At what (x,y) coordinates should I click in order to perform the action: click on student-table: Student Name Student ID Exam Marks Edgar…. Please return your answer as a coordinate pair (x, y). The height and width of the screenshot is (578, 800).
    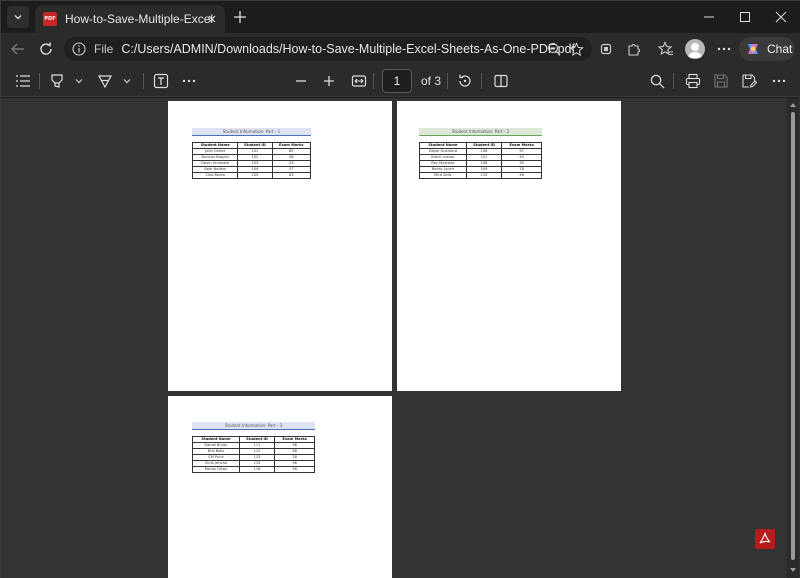
    Looking at the image, I should click on (480, 160).